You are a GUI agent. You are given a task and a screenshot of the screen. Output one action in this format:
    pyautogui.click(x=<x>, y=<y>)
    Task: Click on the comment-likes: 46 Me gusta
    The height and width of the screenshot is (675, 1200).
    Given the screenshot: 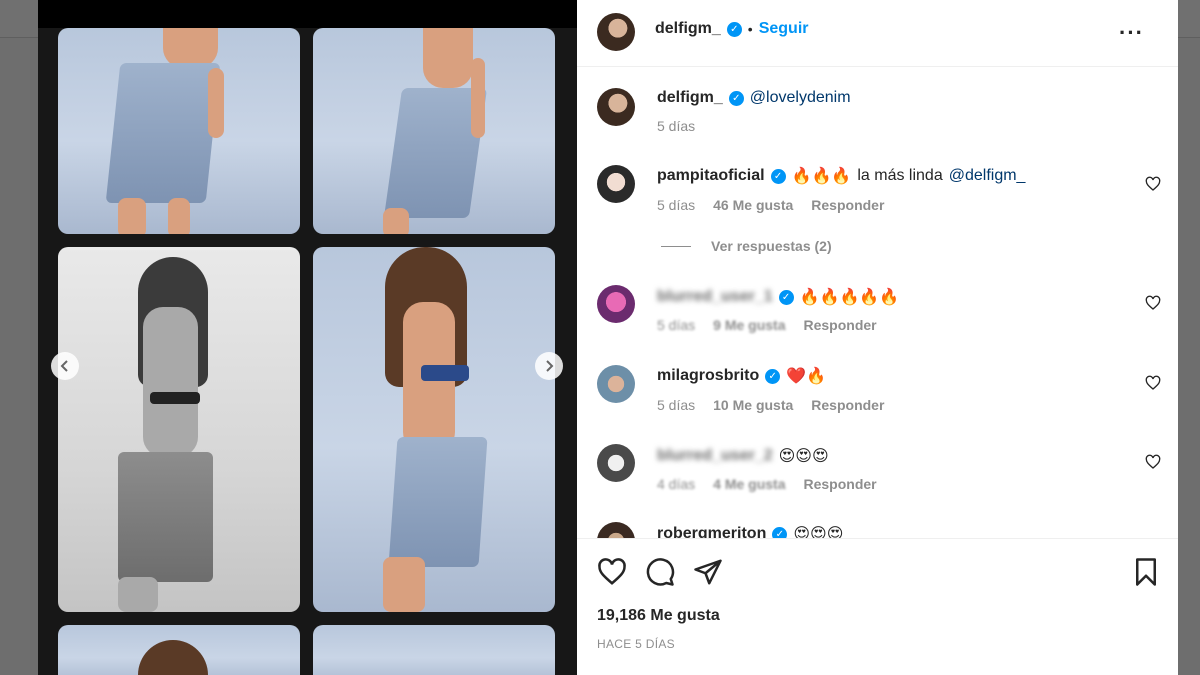 What is the action you would take?
    pyautogui.click(x=753, y=205)
    